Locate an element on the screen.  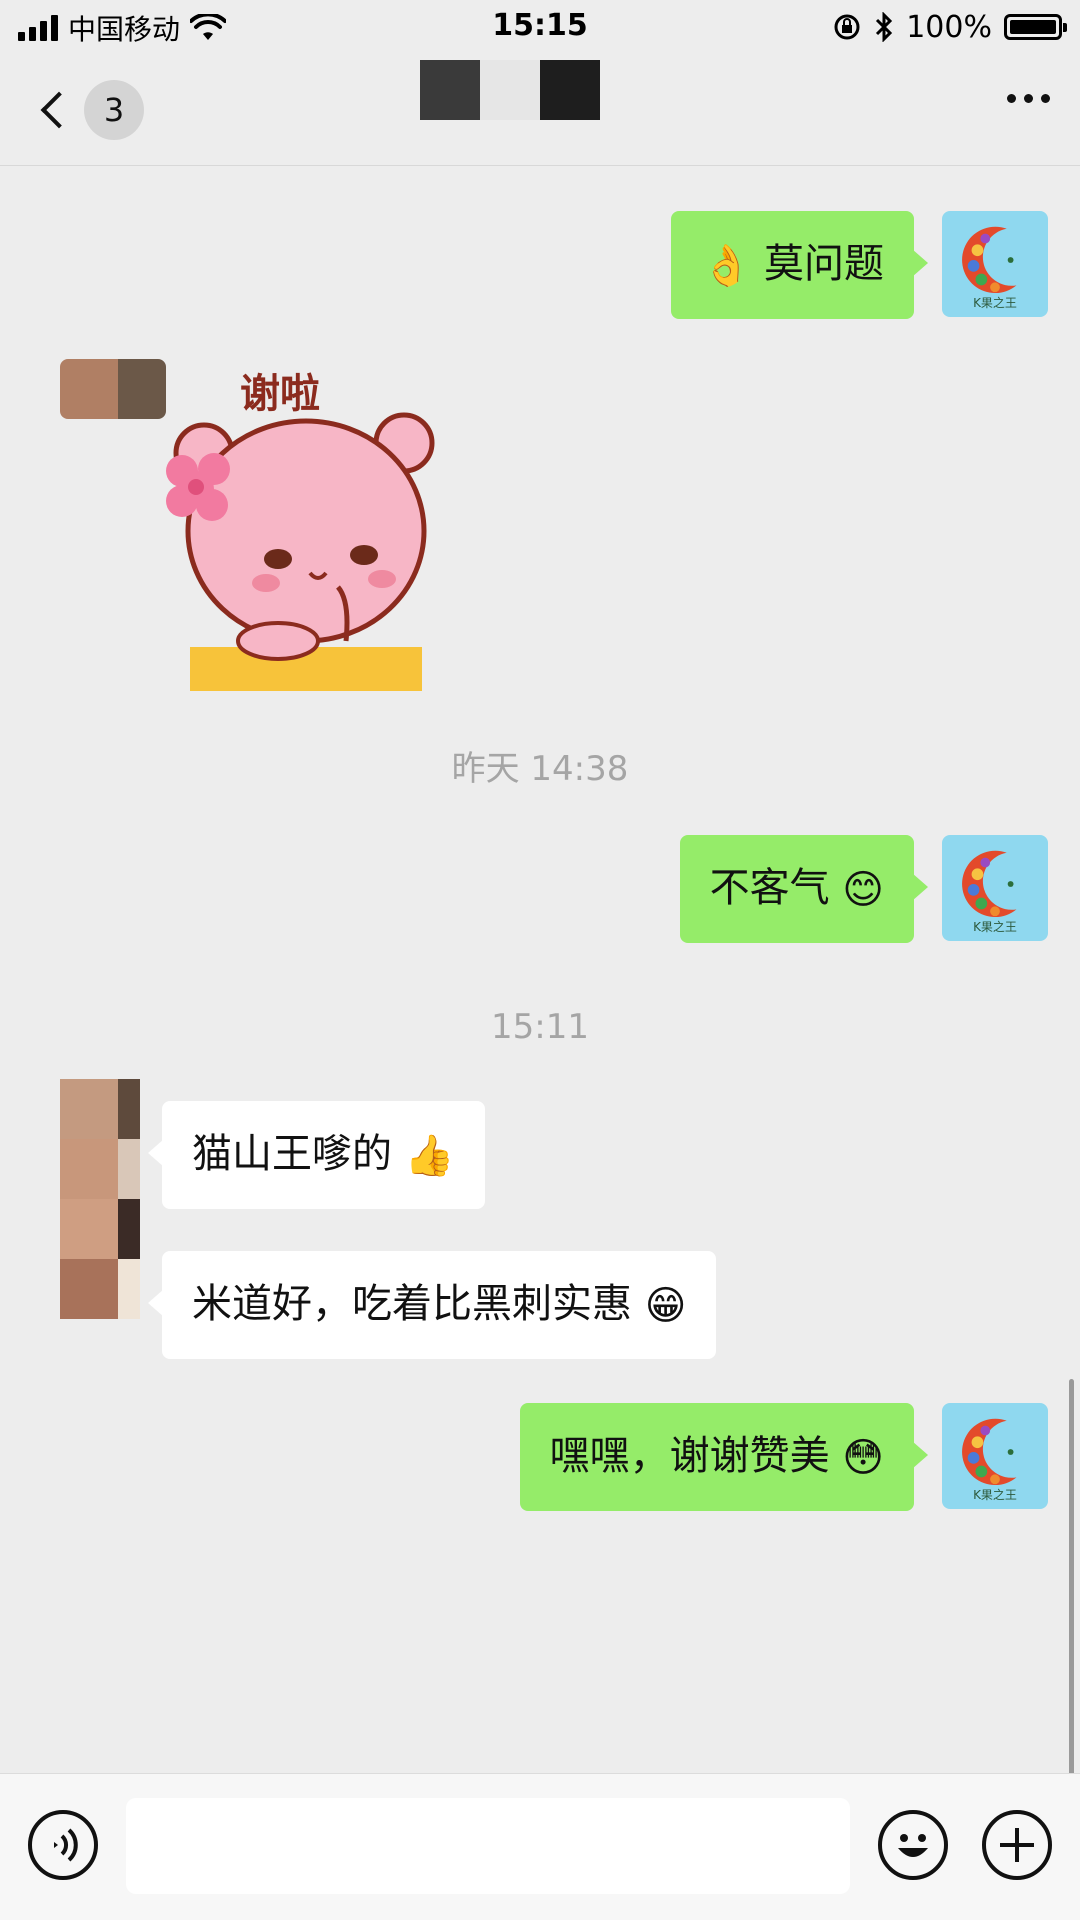
ok-hand-emoji: 👌 is located at coordinates (726, 266).